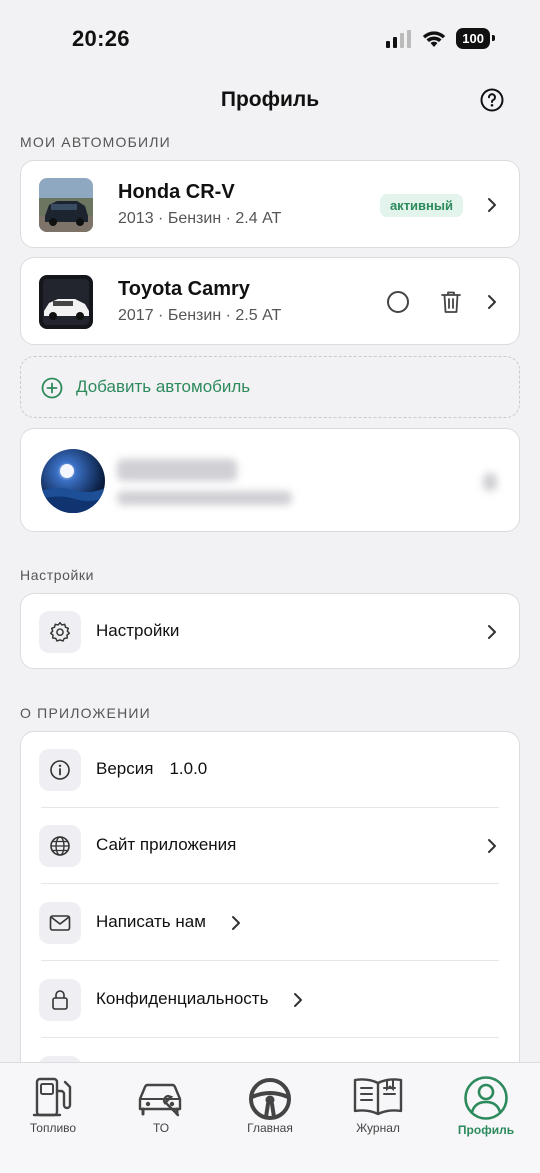  What do you see at coordinates (138, 630) in the screenshot?
I see `settings-label: Настройки` at bounding box center [138, 630].